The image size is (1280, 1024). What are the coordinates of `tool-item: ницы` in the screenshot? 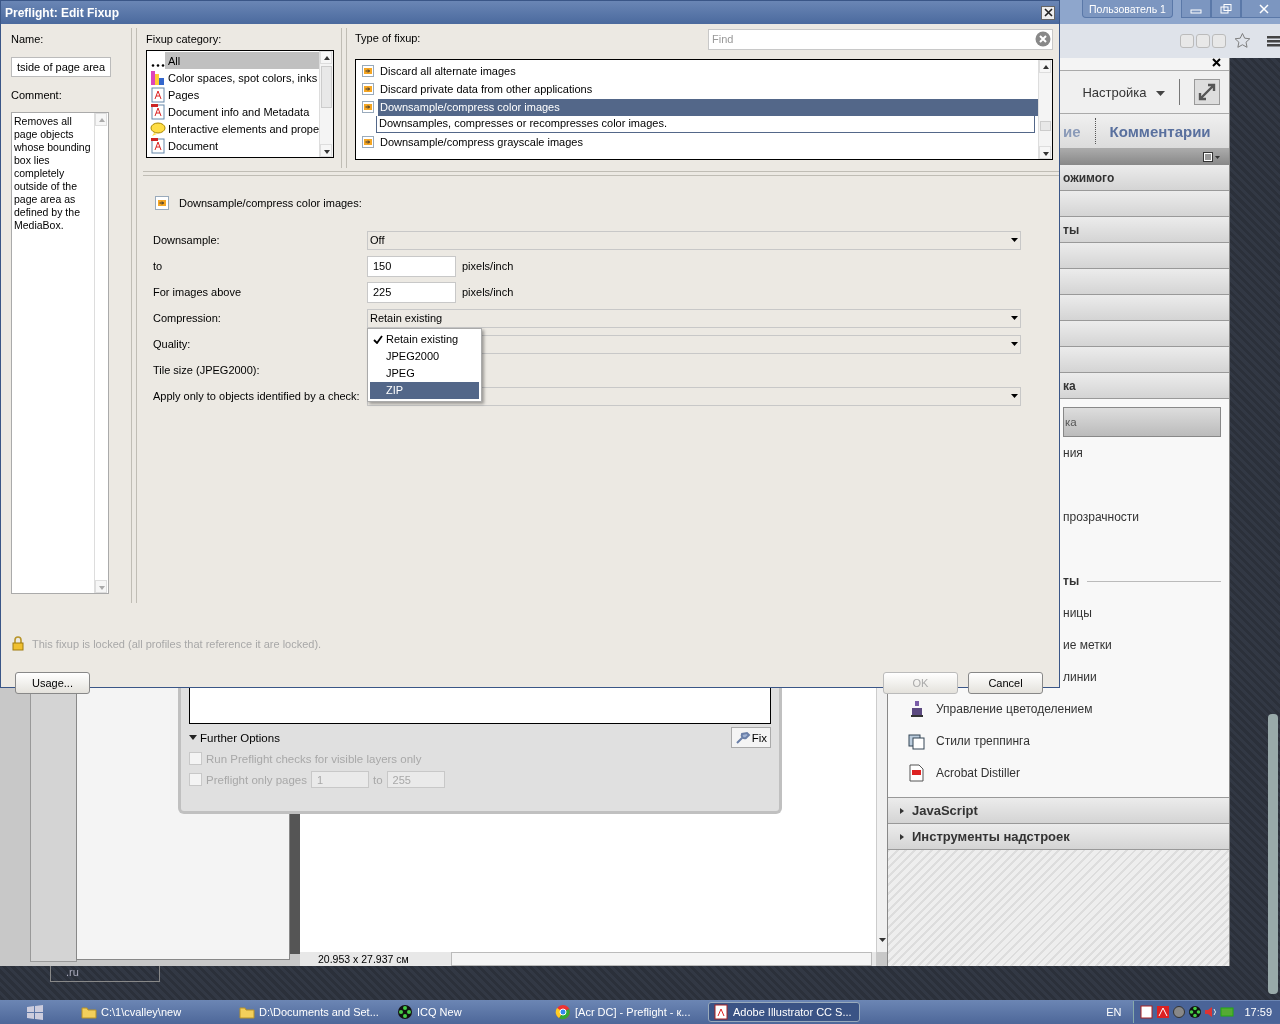 It's located at (1077, 613).